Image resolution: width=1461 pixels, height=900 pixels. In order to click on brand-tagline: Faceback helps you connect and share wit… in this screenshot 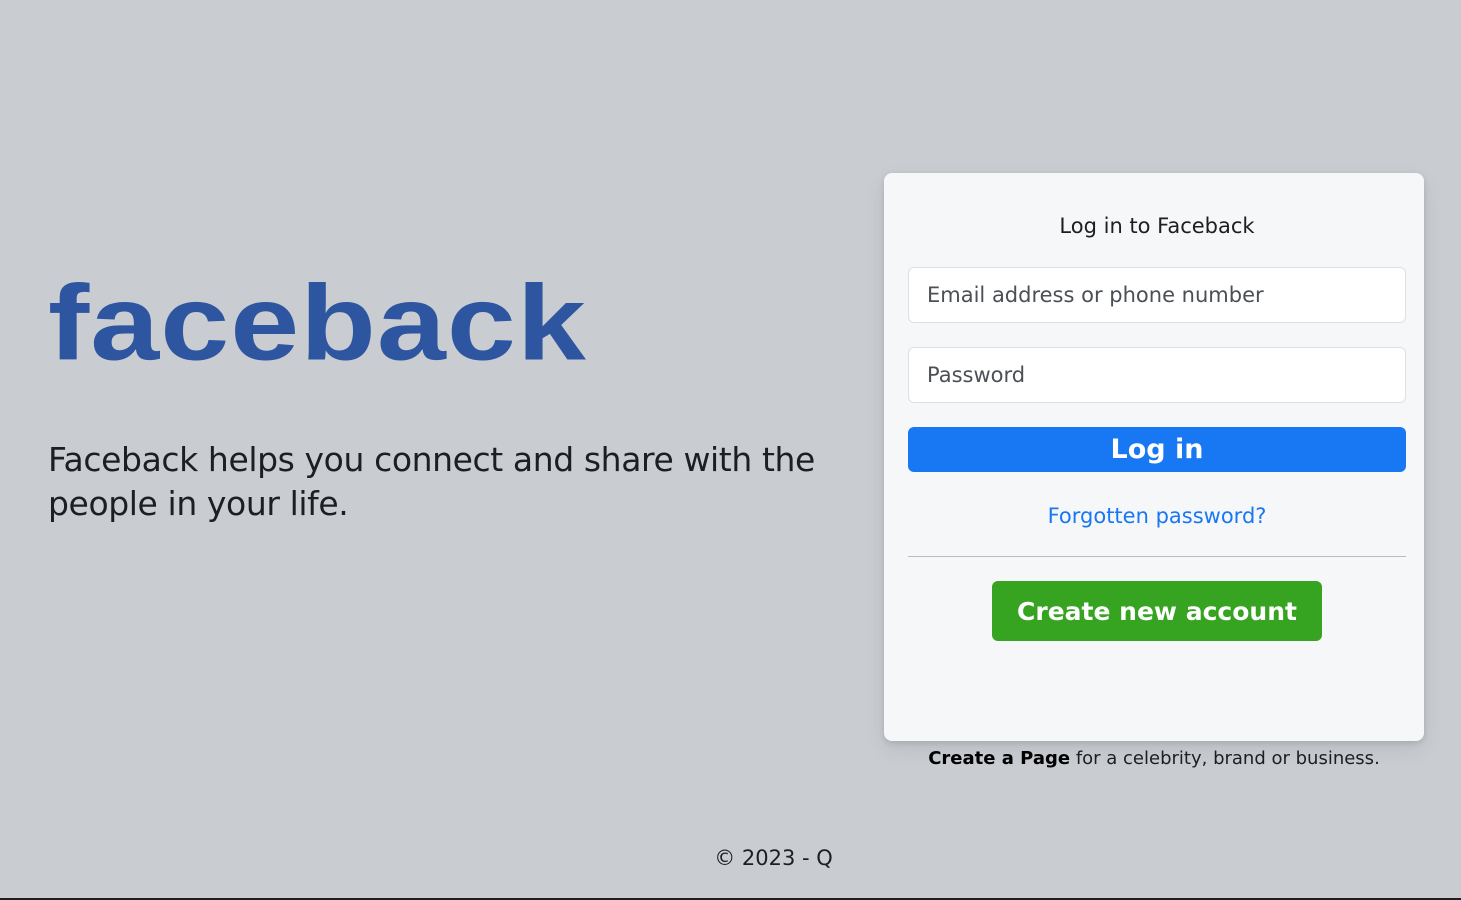, I will do `click(431, 481)`.